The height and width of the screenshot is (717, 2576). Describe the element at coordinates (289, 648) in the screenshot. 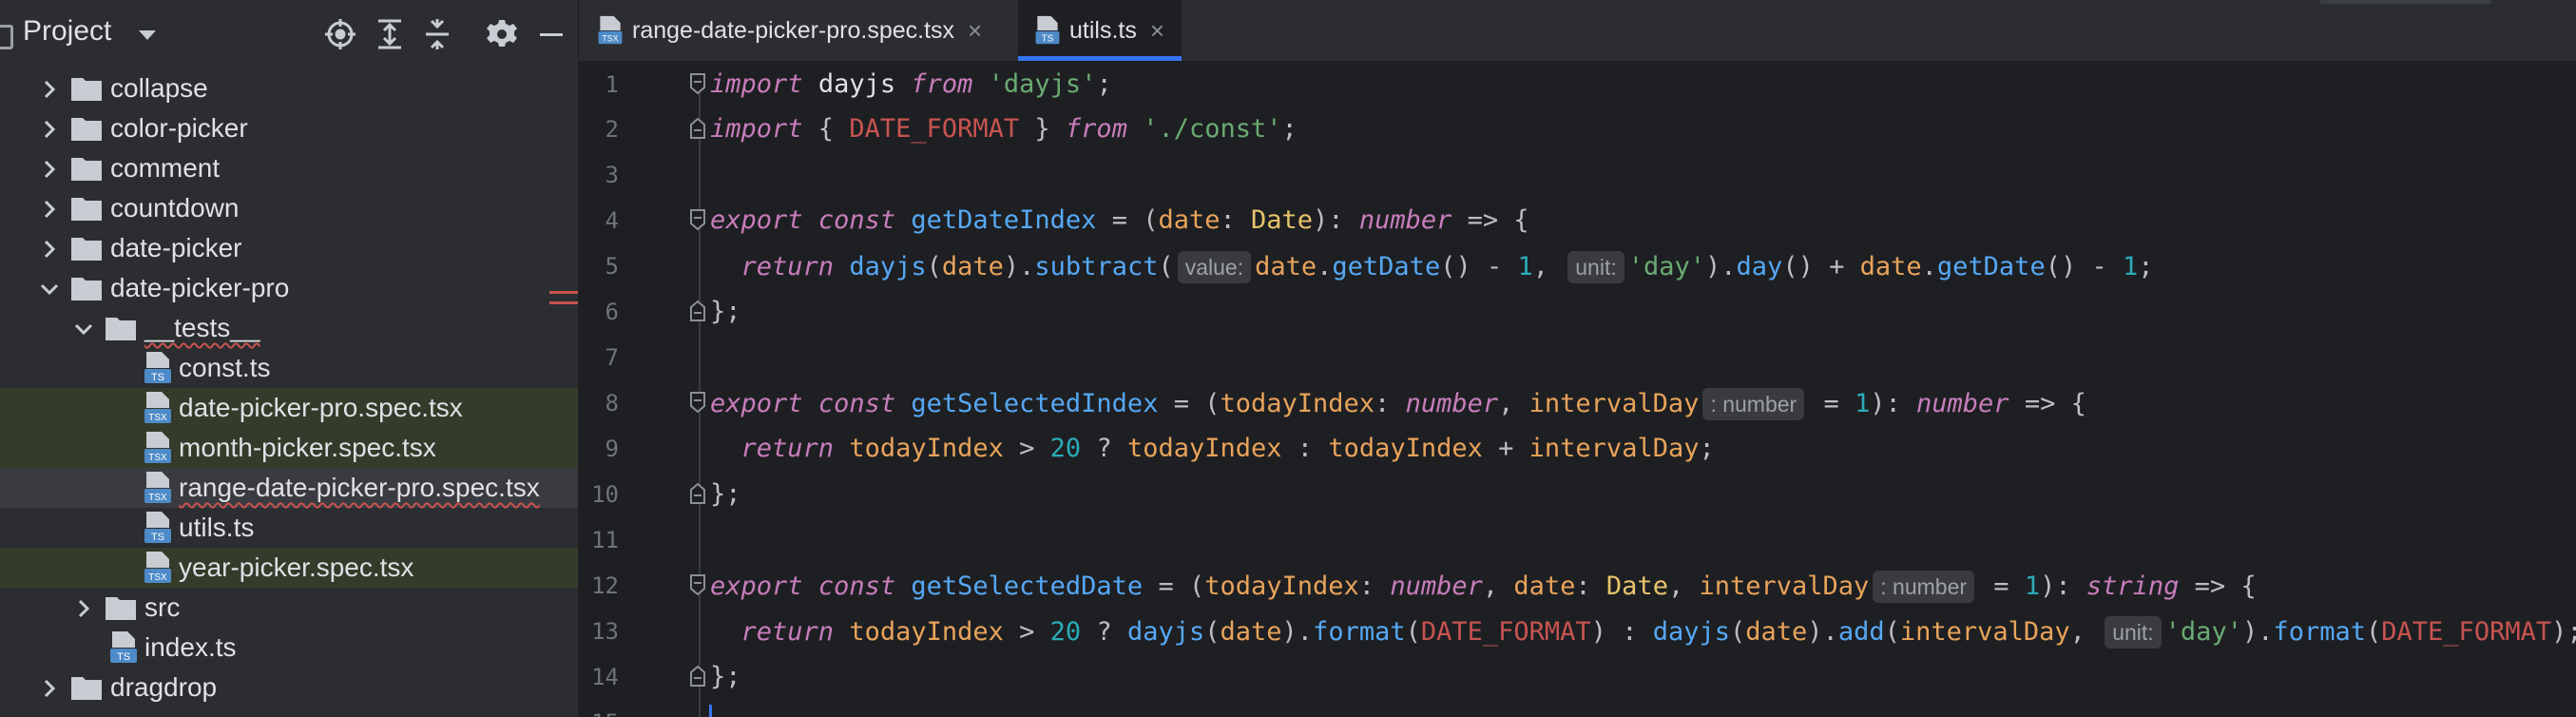

I see `tree-item-index-ts: TS index.ts` at that location.